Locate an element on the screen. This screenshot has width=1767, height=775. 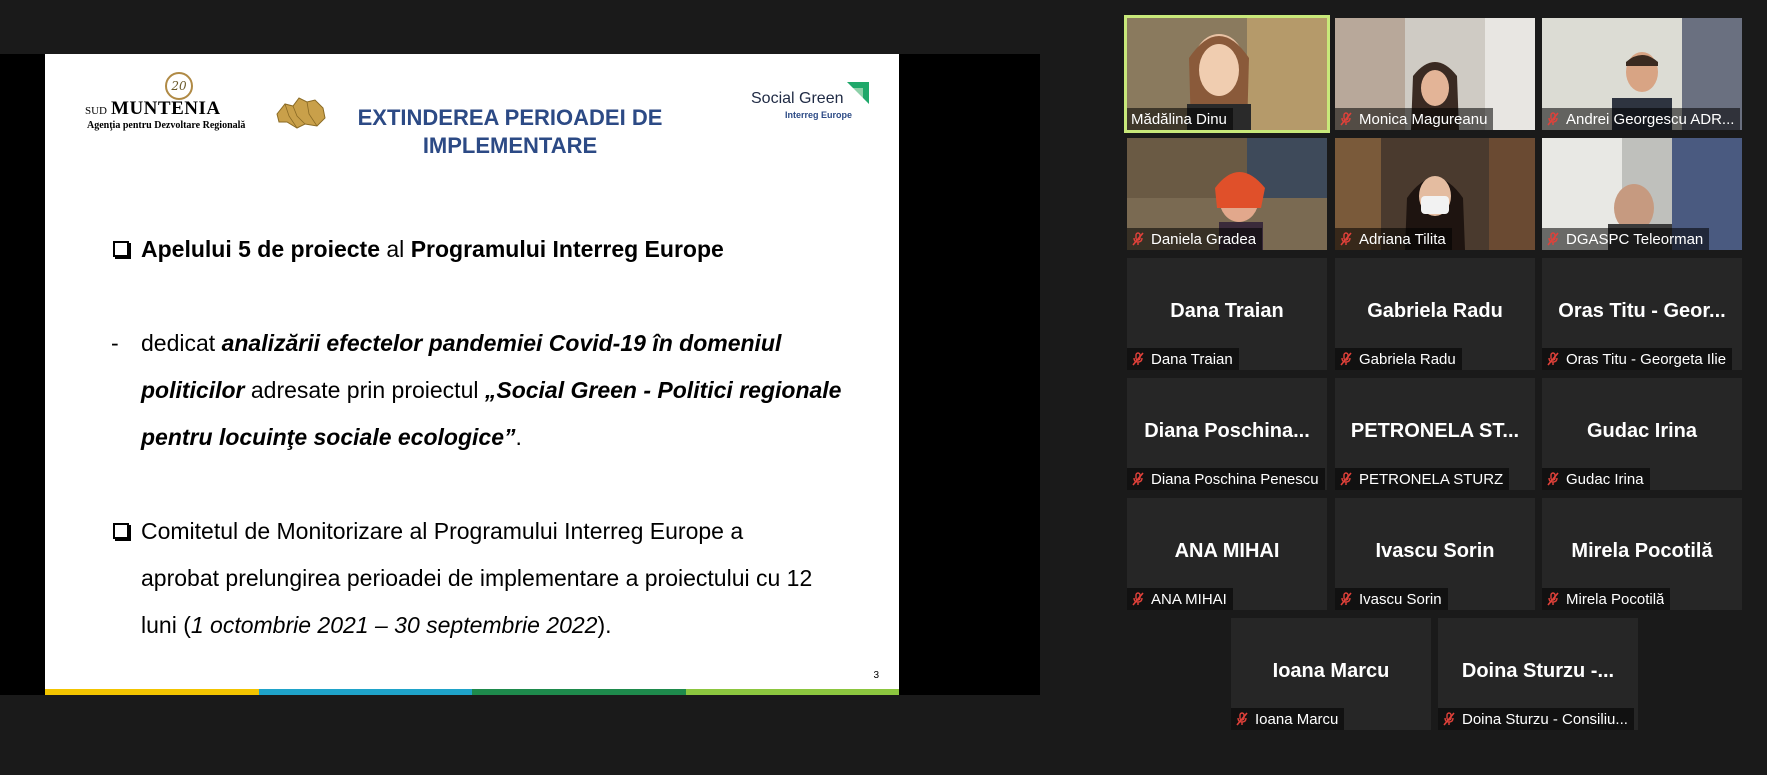
participant-tile: Gudac Irina Gudac Irina is located at coordinates (1642, 434).